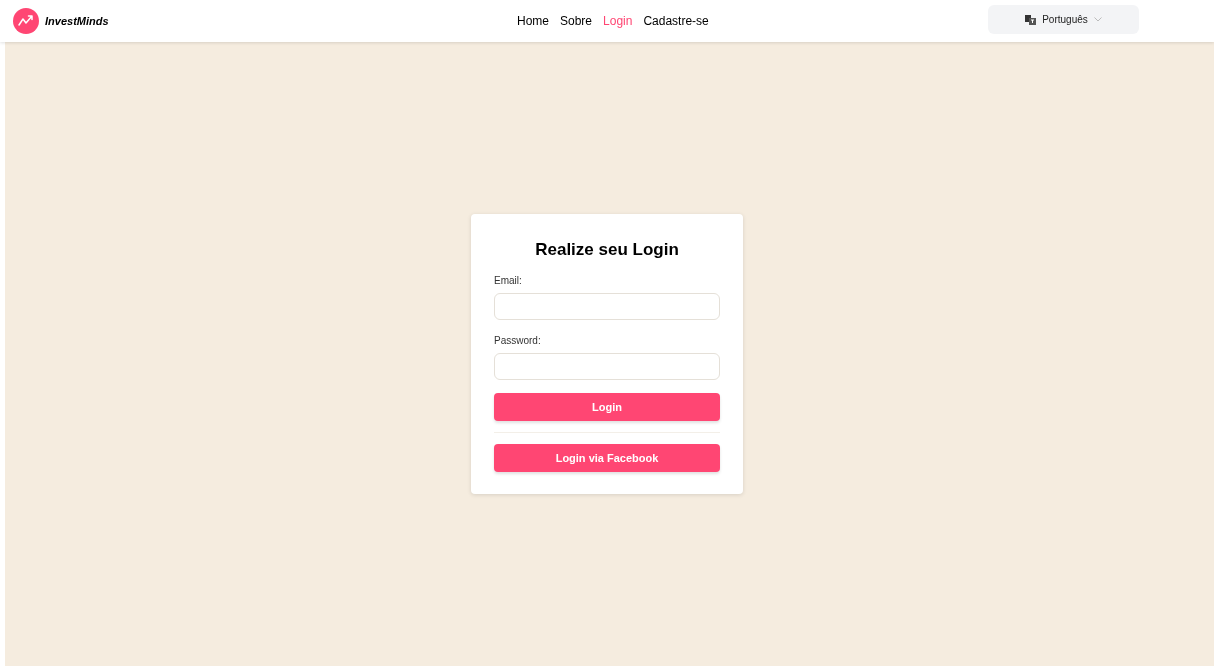 This screenshot has width=1214, height=666. What do you see at coordinates (607, 367) in the screenshot?
I see `password-field` at bounding box center [607, 367].